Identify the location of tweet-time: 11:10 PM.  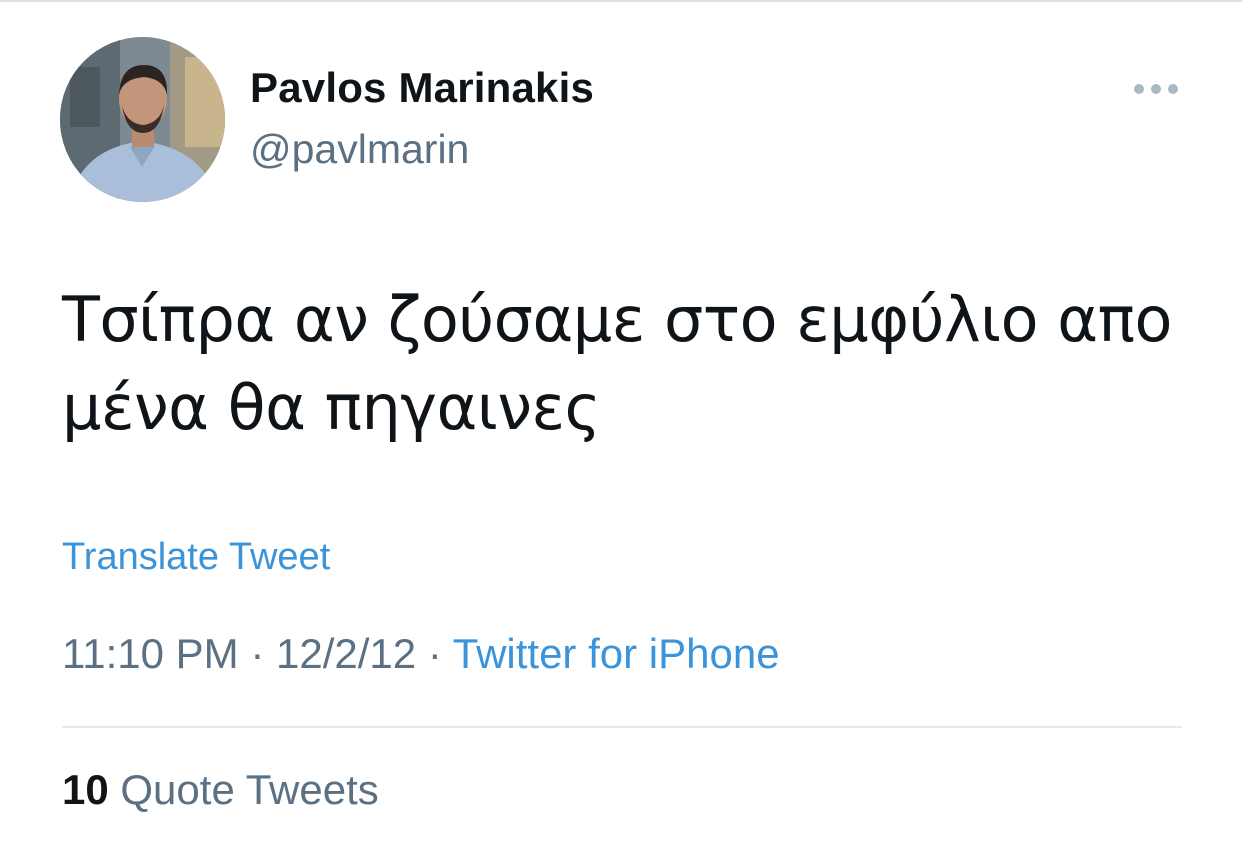
(150, 653).